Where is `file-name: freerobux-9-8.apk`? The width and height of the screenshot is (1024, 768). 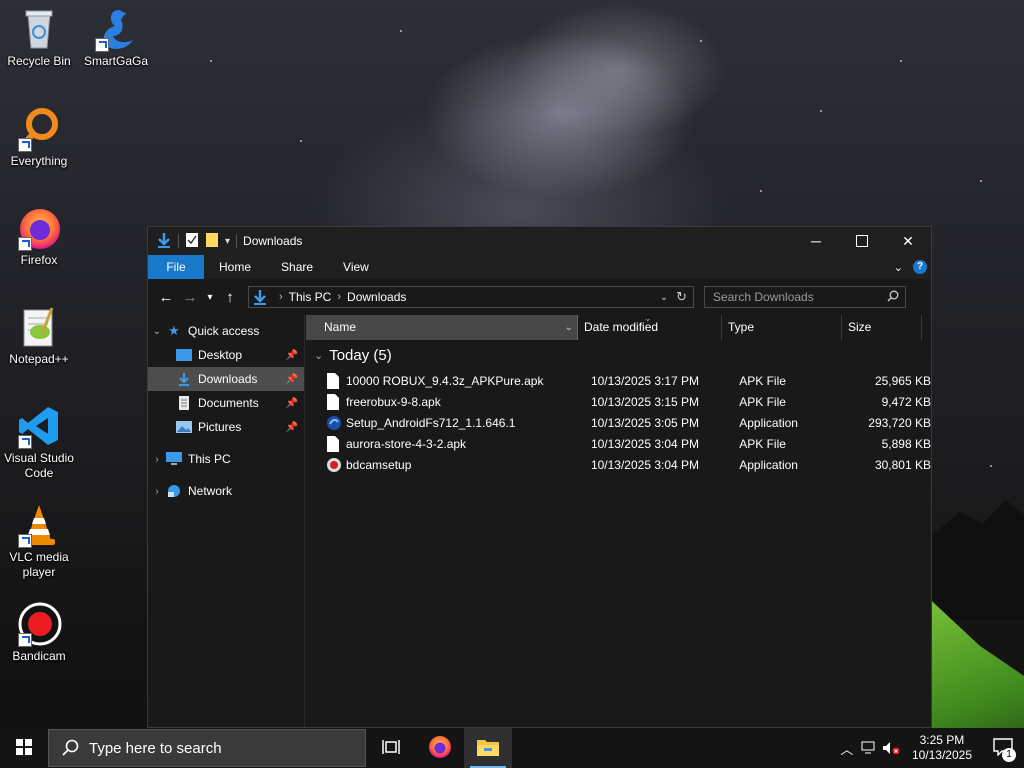 file-name: freerobux-9-8.apk is located at coordinates (393, 401).